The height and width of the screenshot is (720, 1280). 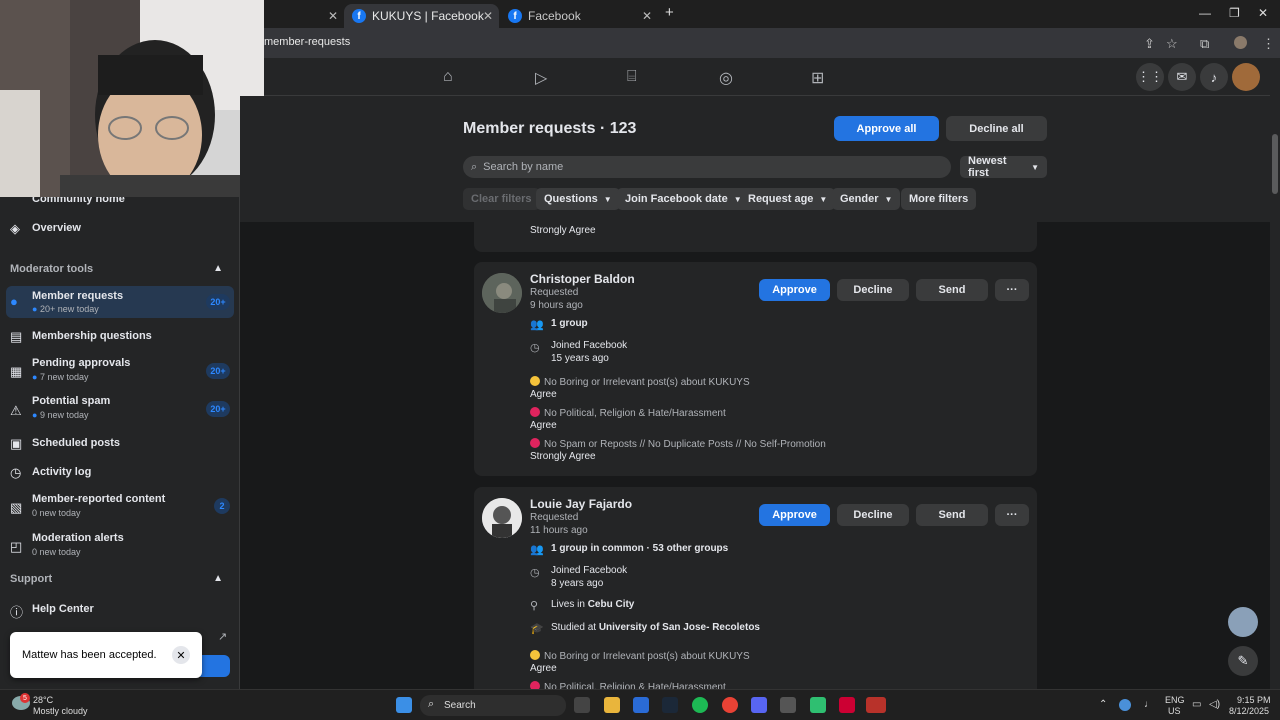 I want to click on account-avatar, so click(x=1246, y=77).